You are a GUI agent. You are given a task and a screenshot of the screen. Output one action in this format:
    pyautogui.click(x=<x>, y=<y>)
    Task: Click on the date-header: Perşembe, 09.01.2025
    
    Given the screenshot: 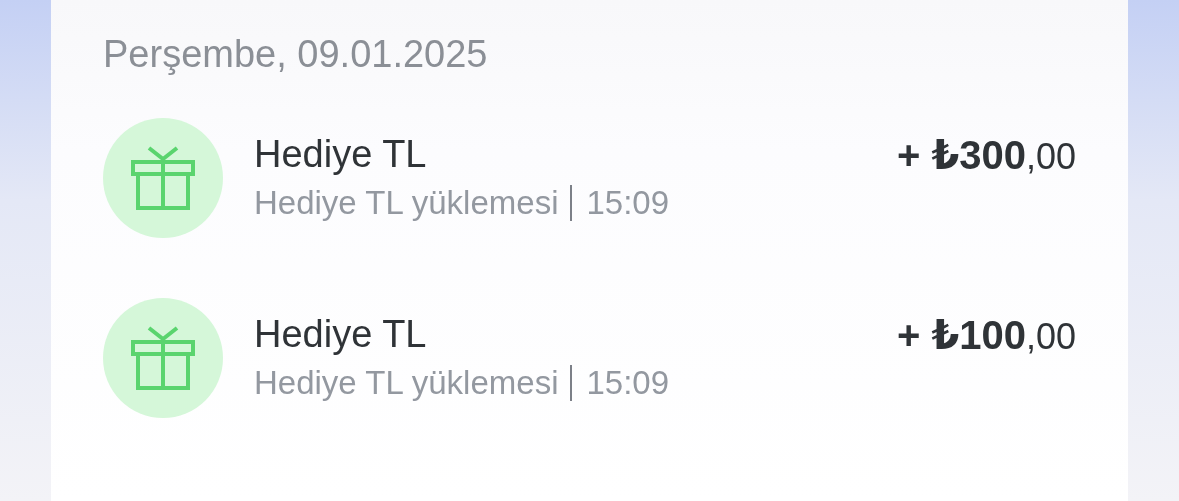 What is the action you would take?
    pyautogui.click(x=296, y=54)
    